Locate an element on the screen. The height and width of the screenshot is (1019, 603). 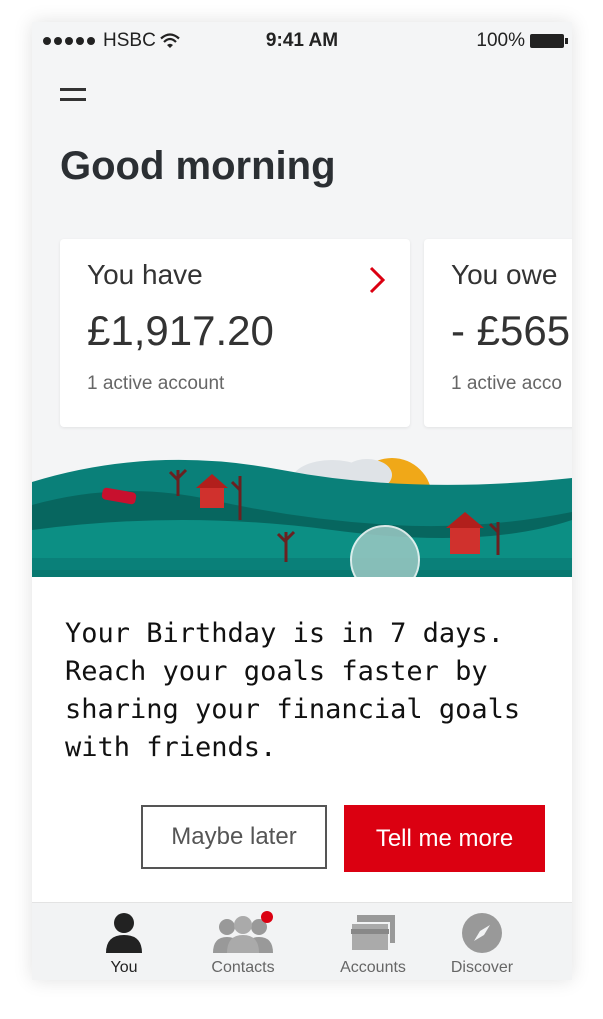
compass-icon is located at coordinates (482, 933).